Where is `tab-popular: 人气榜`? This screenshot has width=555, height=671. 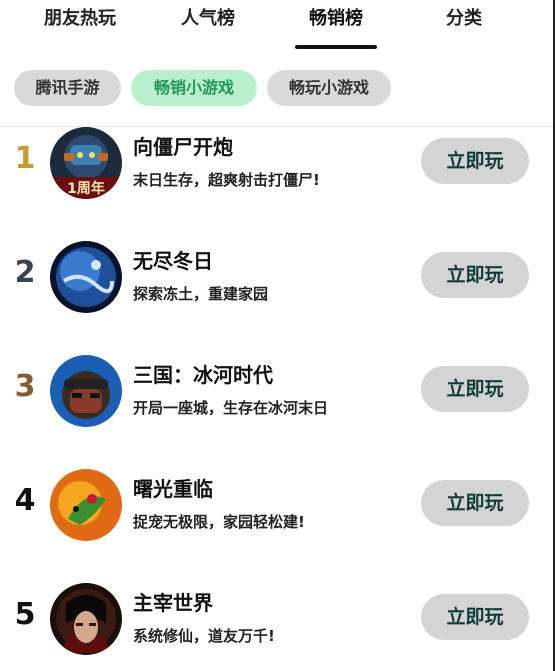
tab-popular: 人气榜 is located at coordinates (208, 17).